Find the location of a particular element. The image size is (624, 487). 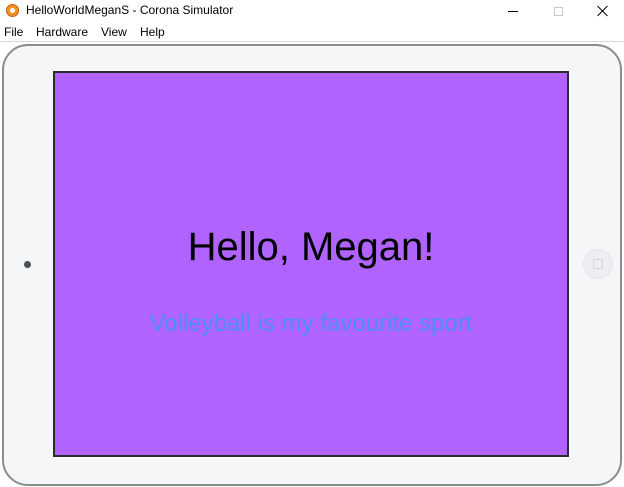

greeting-text: Hello, Megan! is located at coordinates (311, 247).